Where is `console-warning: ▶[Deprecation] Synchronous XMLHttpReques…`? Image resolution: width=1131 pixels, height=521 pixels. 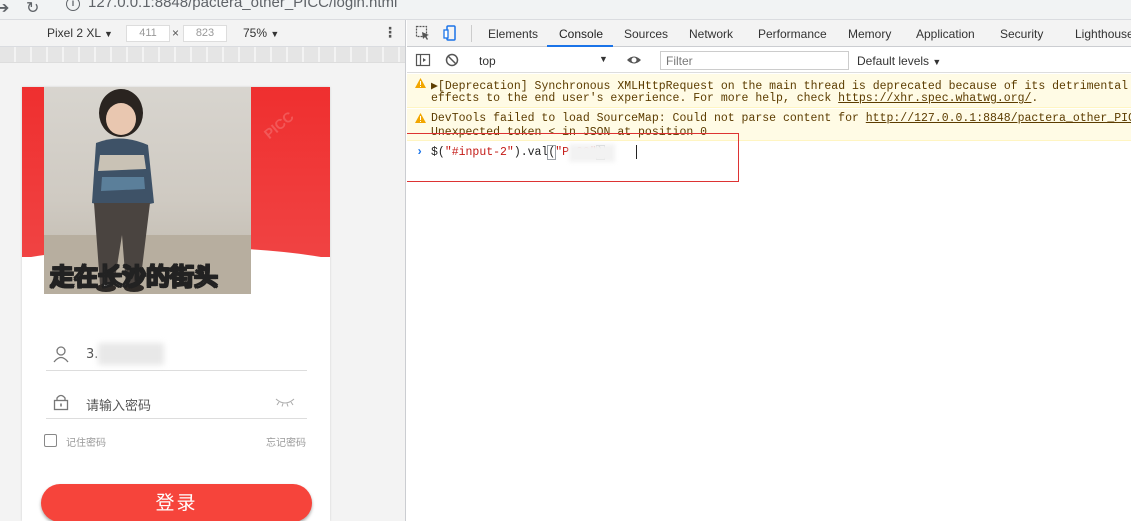 console-warning: ▶[Deprecation] Synchronous XMLHttpReques… is located at coordinates (769, 91).